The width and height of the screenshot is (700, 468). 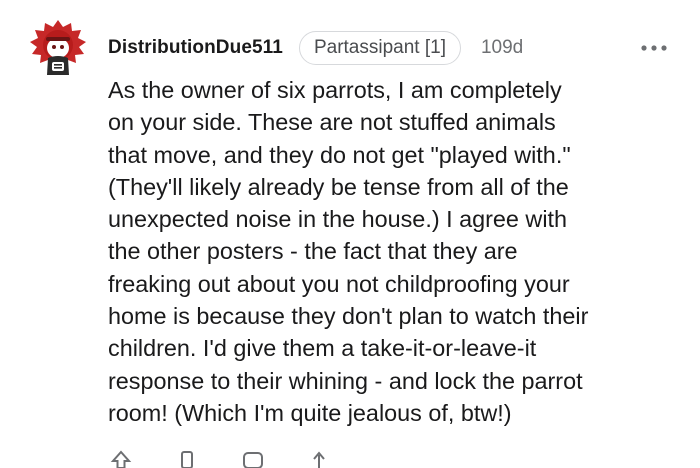 I want to click on more-options-button, so click(x=654, y=48).